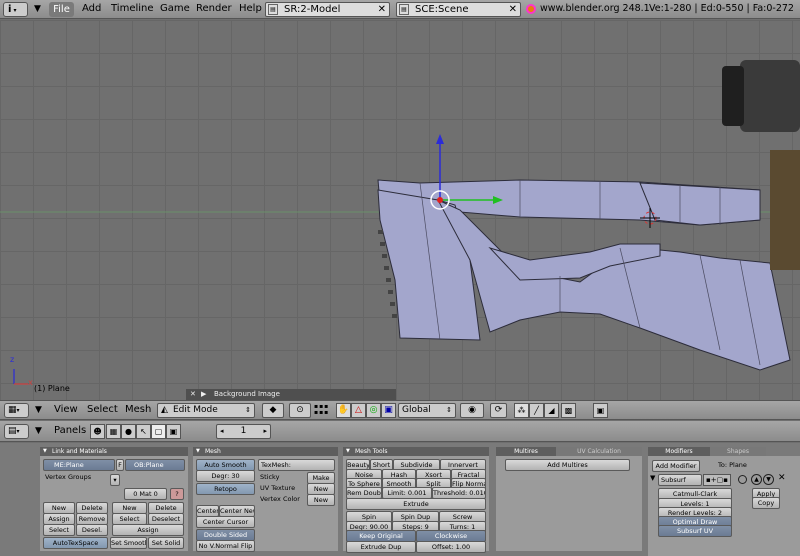  Describe the element at coordinates (222, 431) in the screenshot. I see `chevron-left-icon: ◂` at that location.